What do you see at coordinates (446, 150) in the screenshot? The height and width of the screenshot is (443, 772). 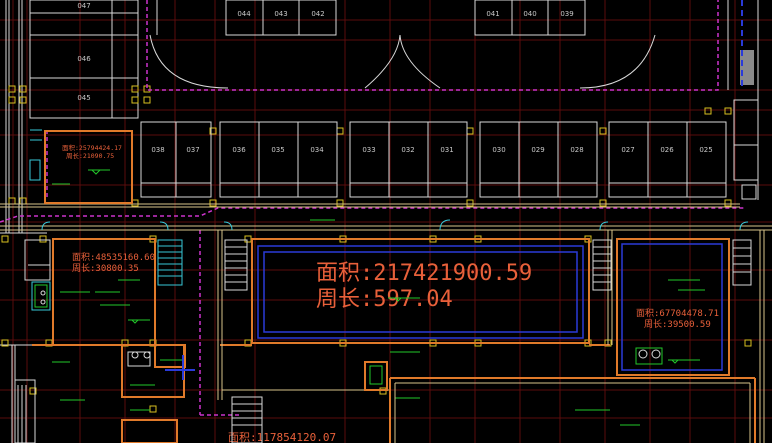 I see `stall-label: 031` at bounding box center [446, 150].